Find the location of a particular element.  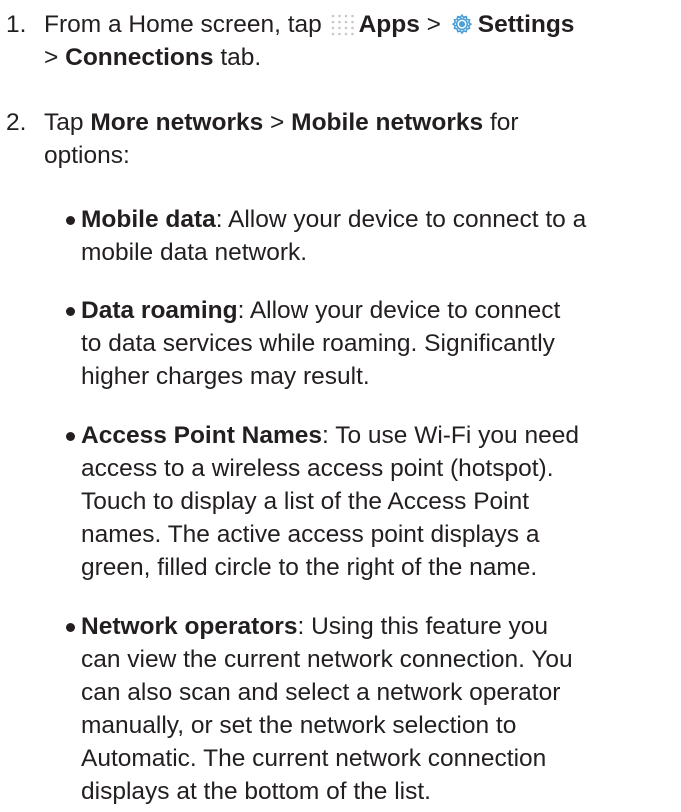

step-line: From a Home screen, tap Apps > Settings is located at coordinates (360, 24).